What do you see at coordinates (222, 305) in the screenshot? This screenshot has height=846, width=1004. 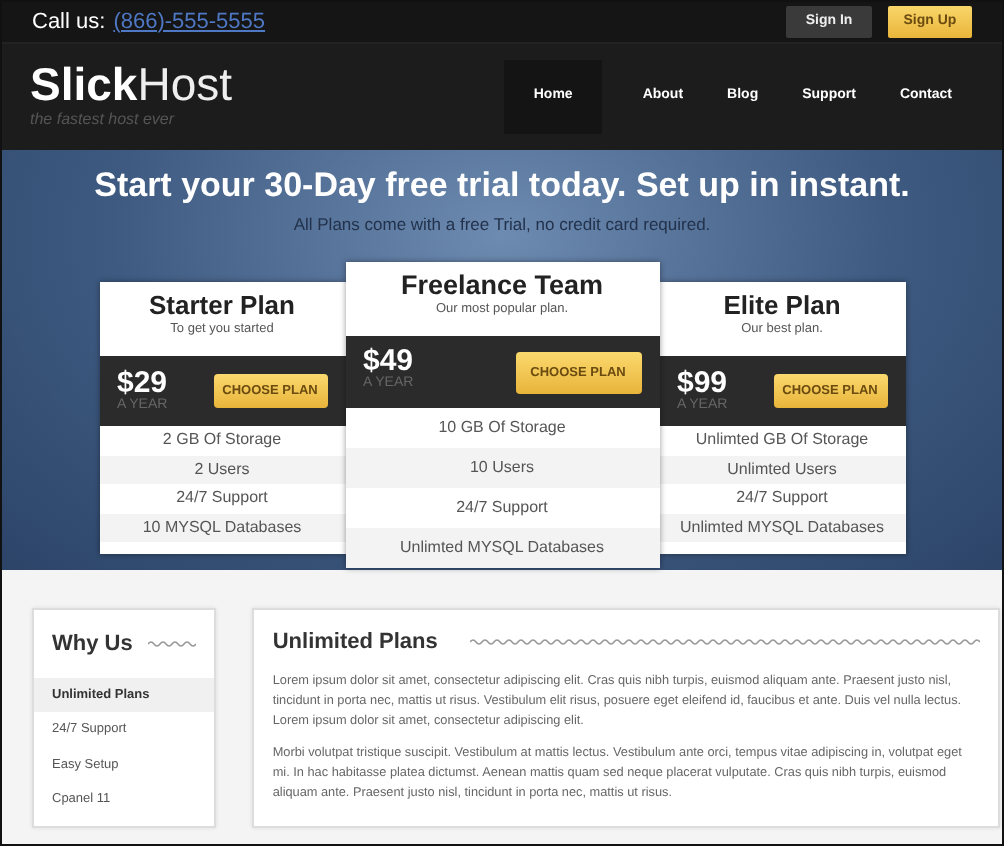 I see `plan-name: Starter Plan` at bounding box center [222, 305].